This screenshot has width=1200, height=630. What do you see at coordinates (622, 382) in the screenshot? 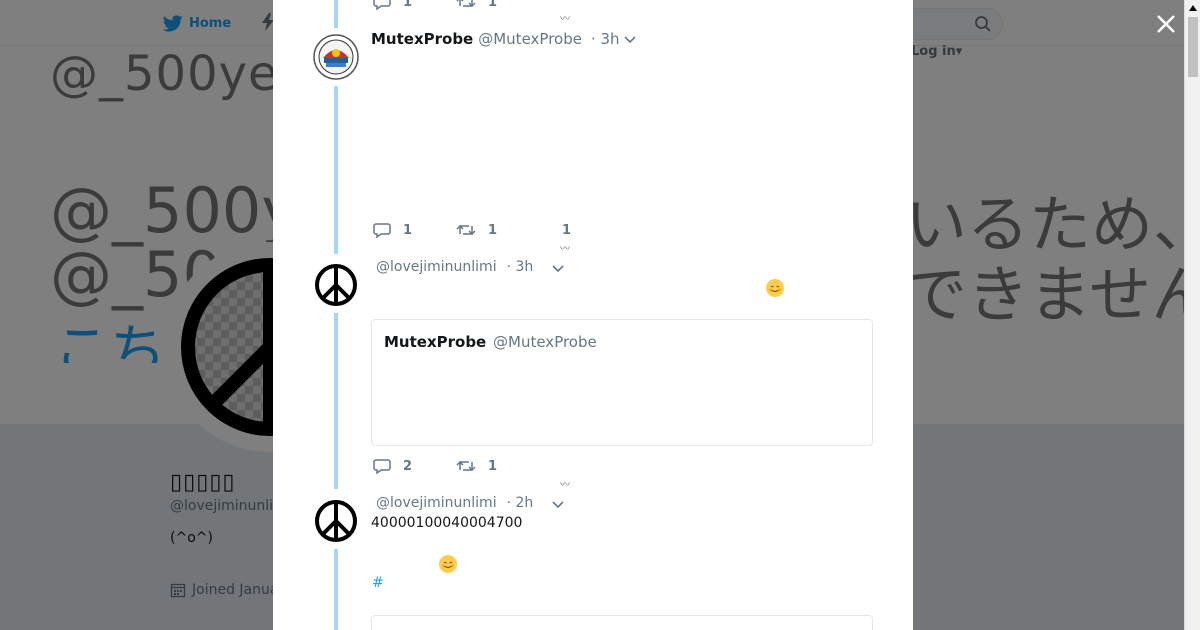
I see `quoted-tweet-card: MutexProbe @MutexProbe` at bounding box center [622, 382].